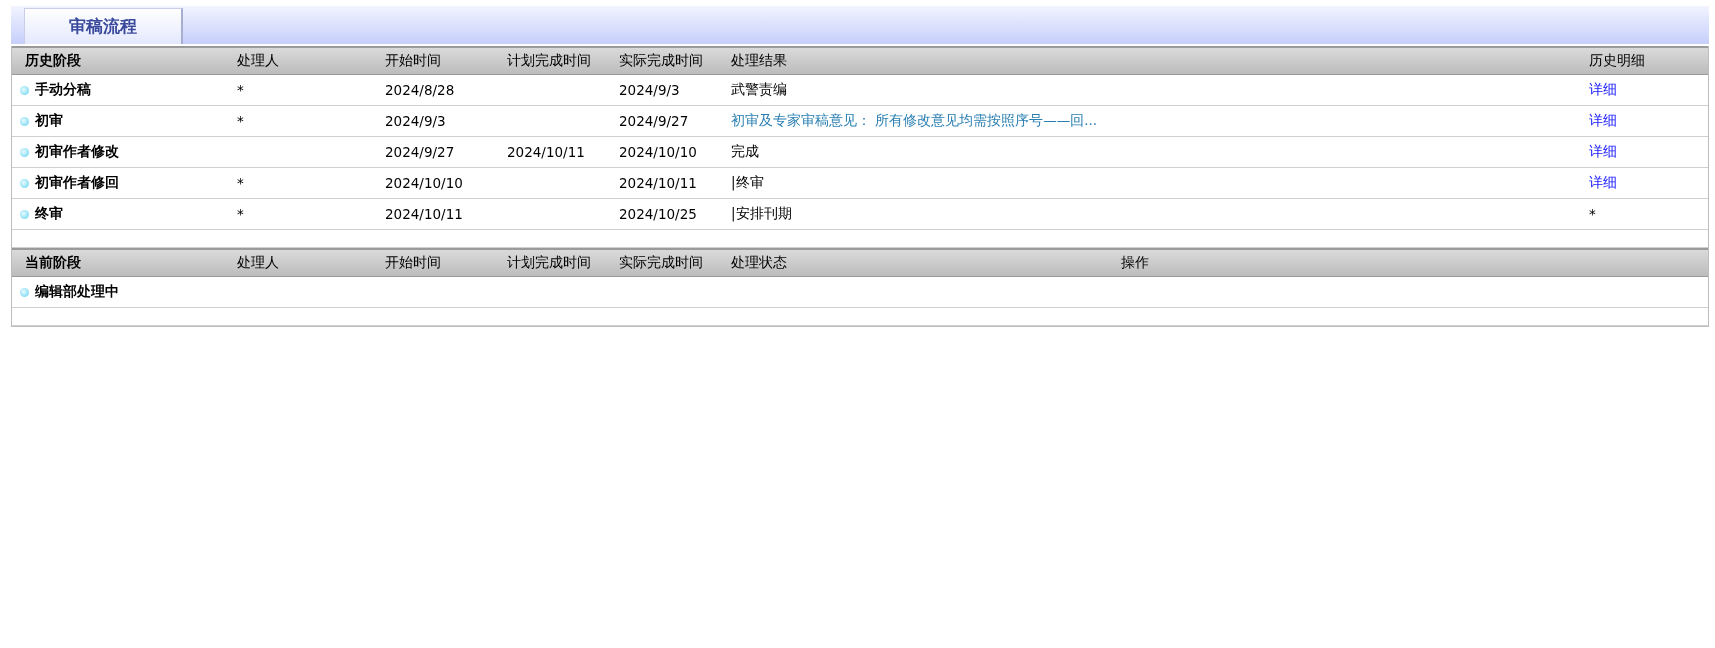 This screenshot has width=1715, height=648. I want to click on column-header: 历史阶段, so click(53, 61).